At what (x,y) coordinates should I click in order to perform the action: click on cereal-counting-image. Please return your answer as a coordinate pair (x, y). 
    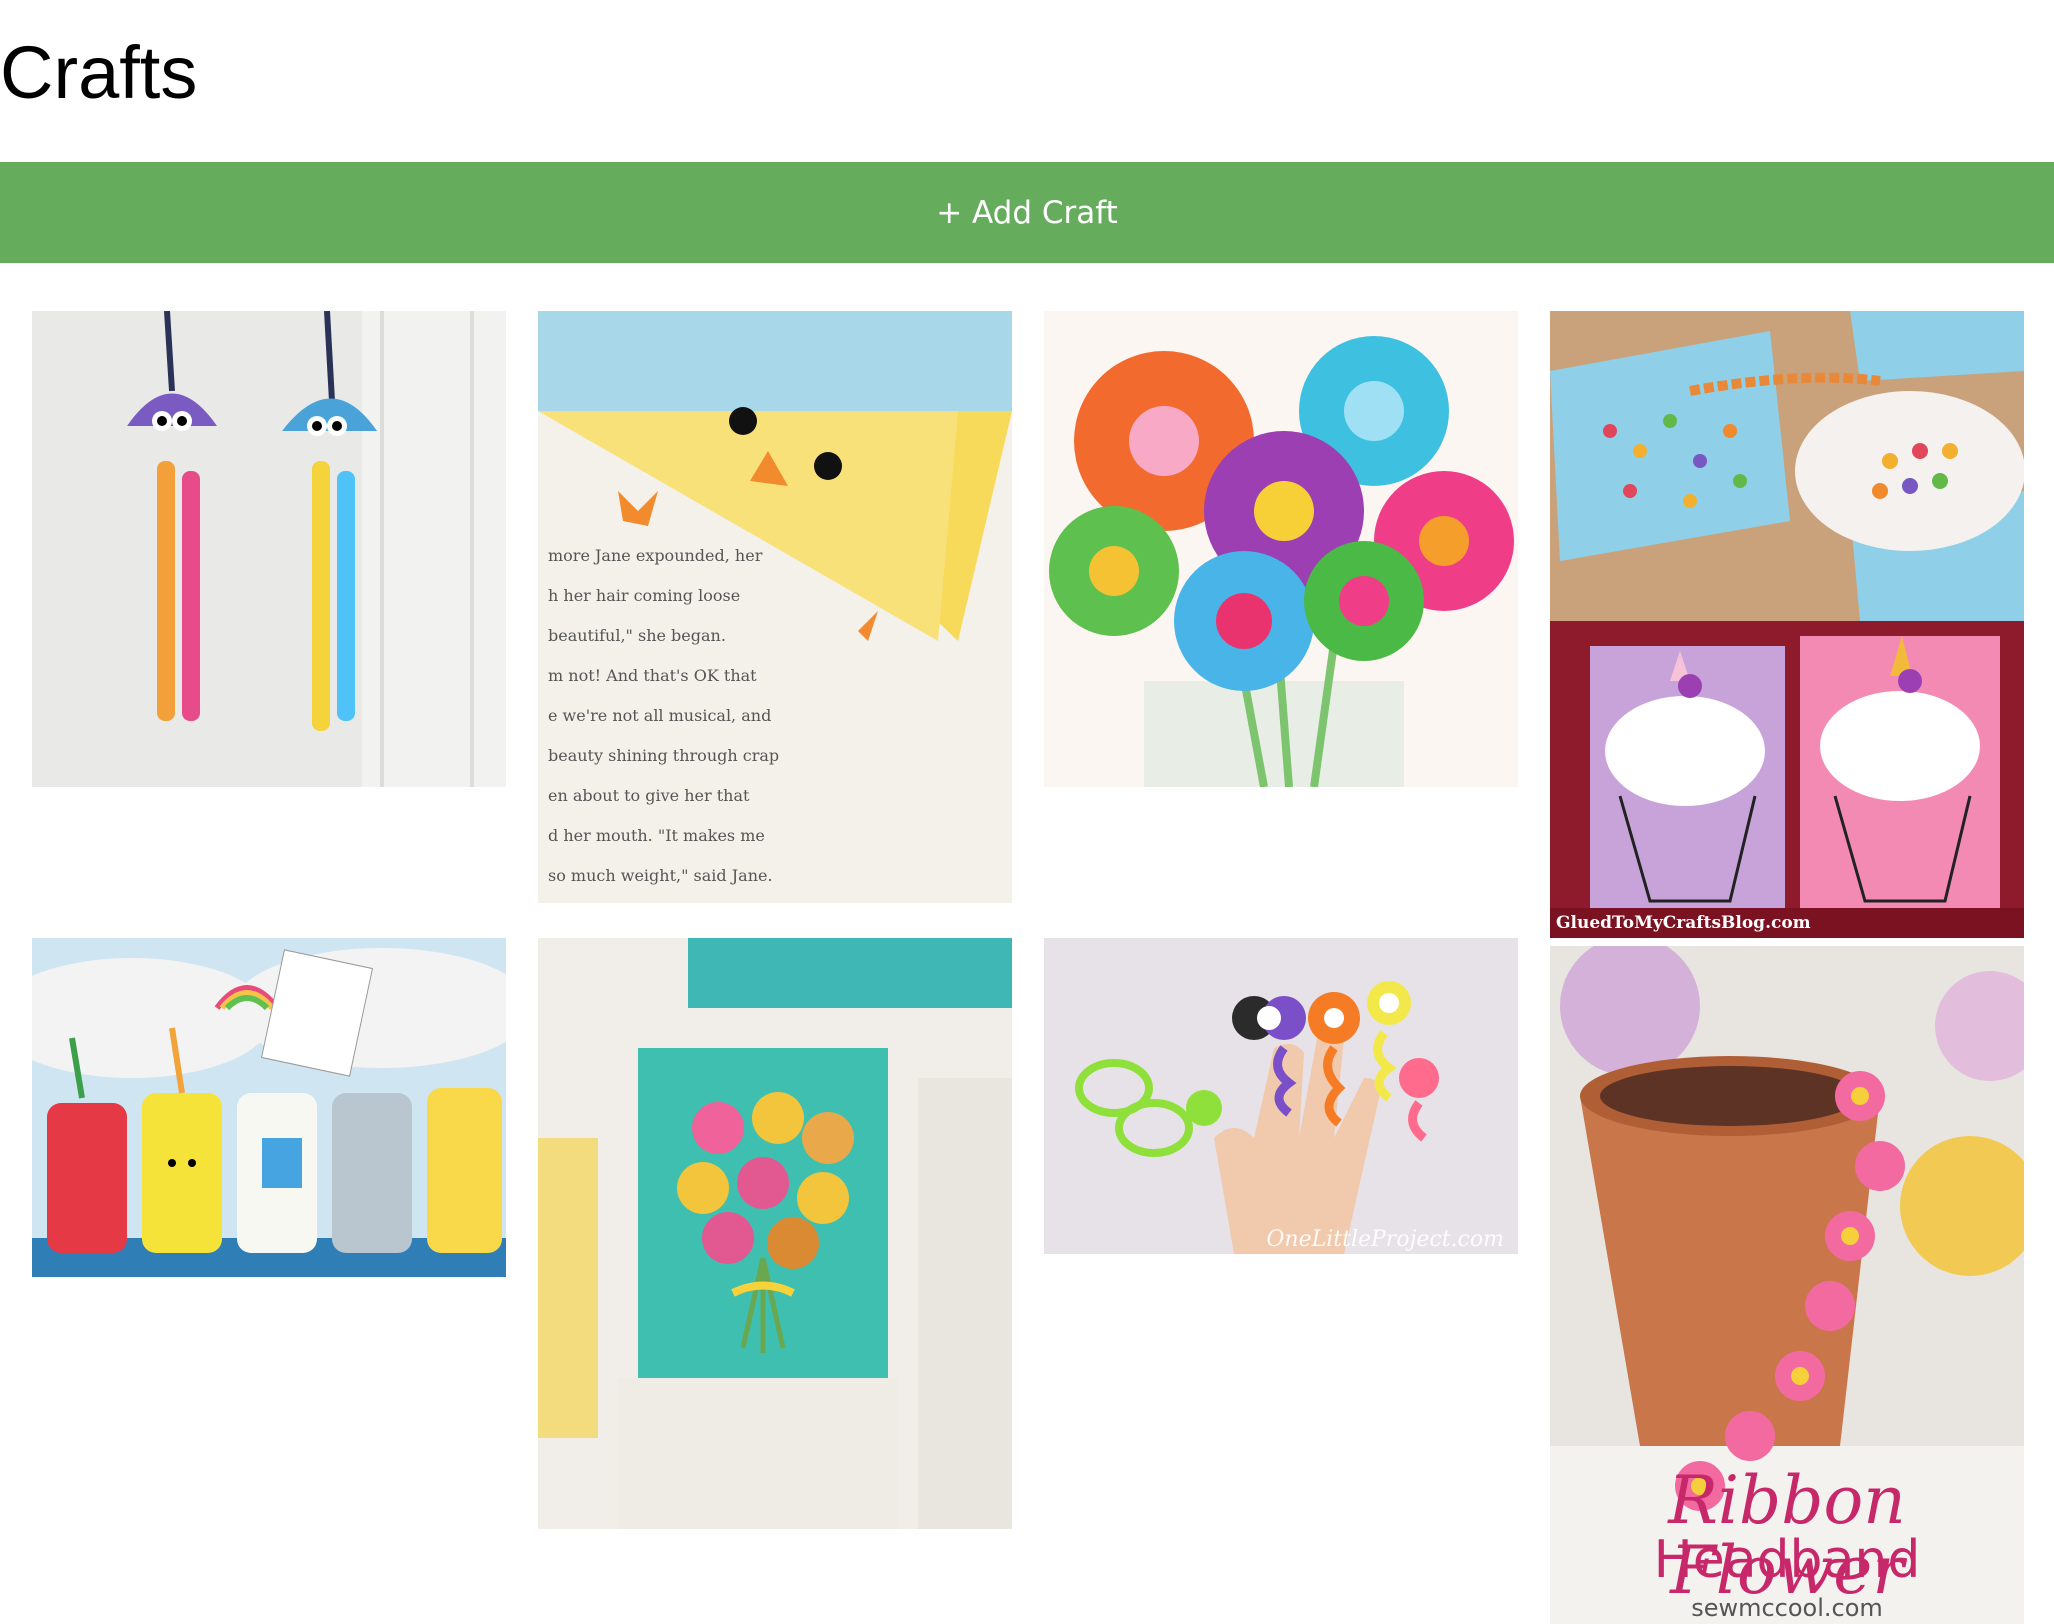
    Looking at the image, I should click on (1787, 466).